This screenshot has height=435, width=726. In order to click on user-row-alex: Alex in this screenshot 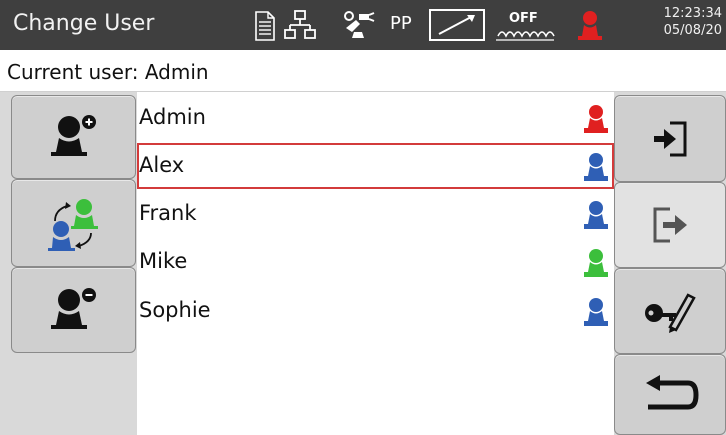, I will do `click(375, 166)`.